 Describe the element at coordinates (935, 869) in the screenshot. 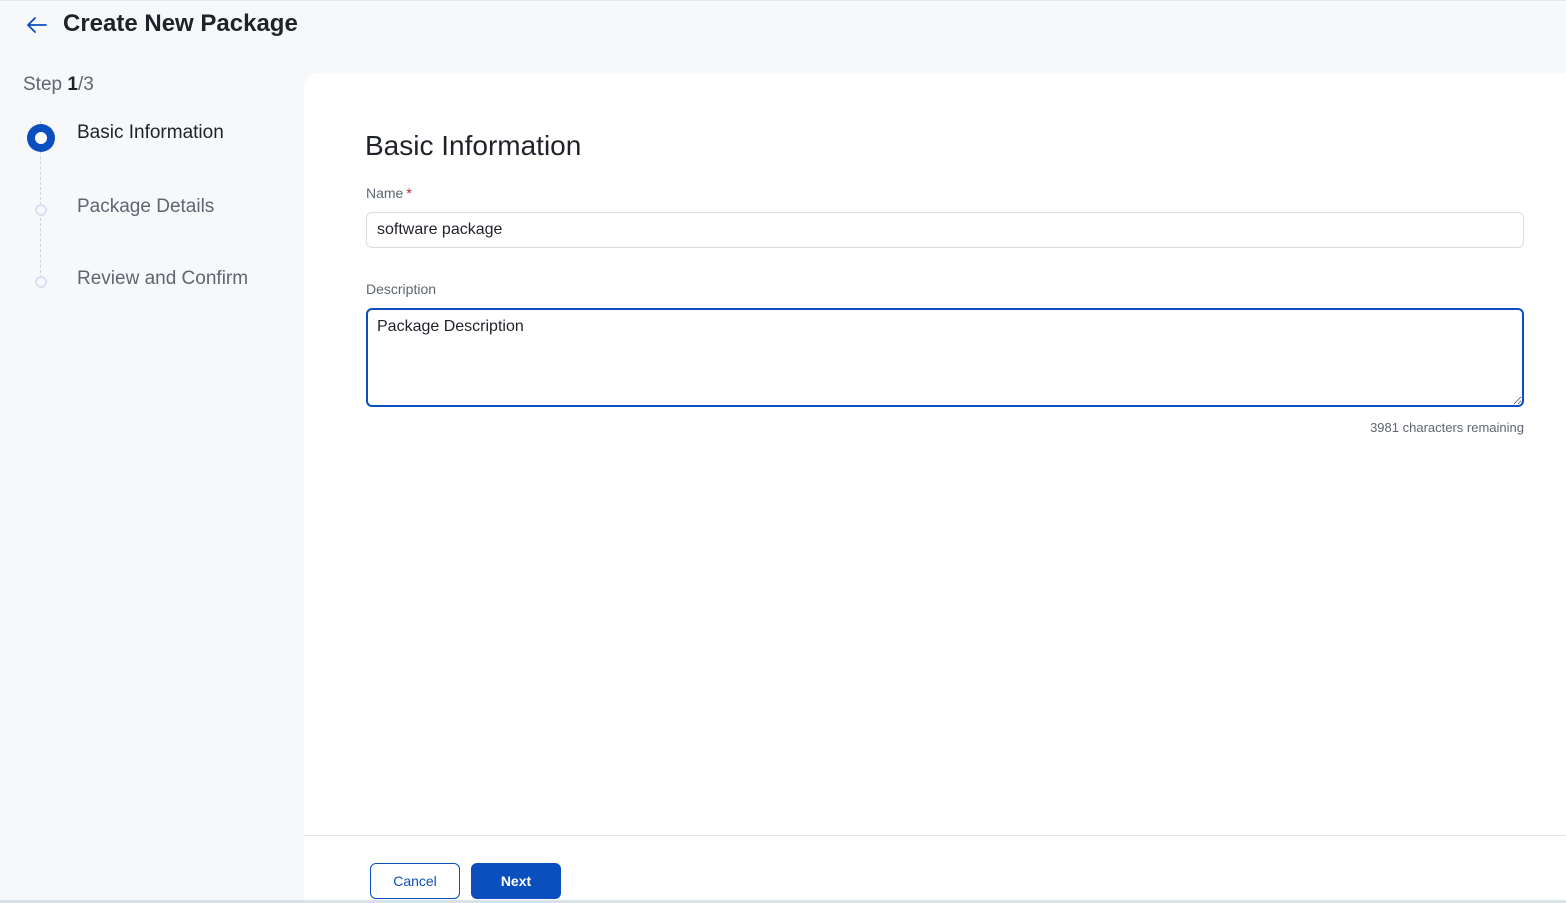

I see `form-footer: Cancel Next` at that location.